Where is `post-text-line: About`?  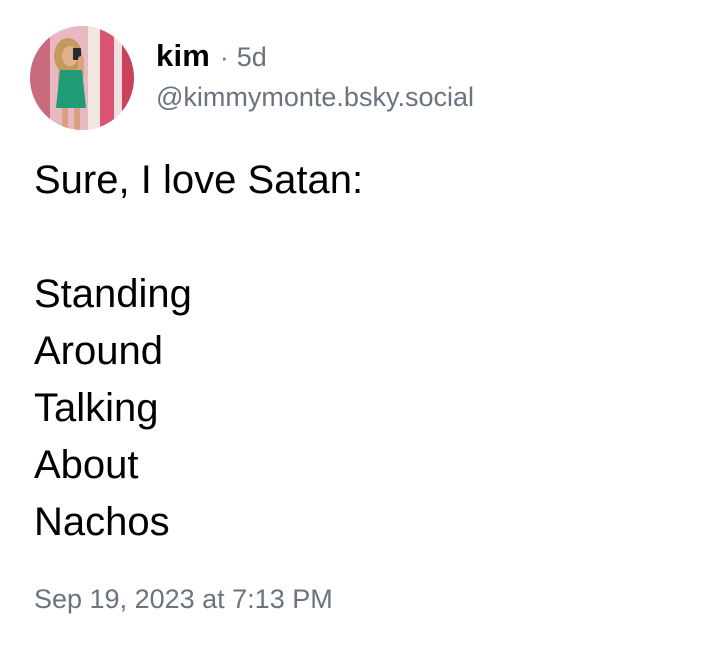 post-text-line: About is located at coordinates (86, 465).